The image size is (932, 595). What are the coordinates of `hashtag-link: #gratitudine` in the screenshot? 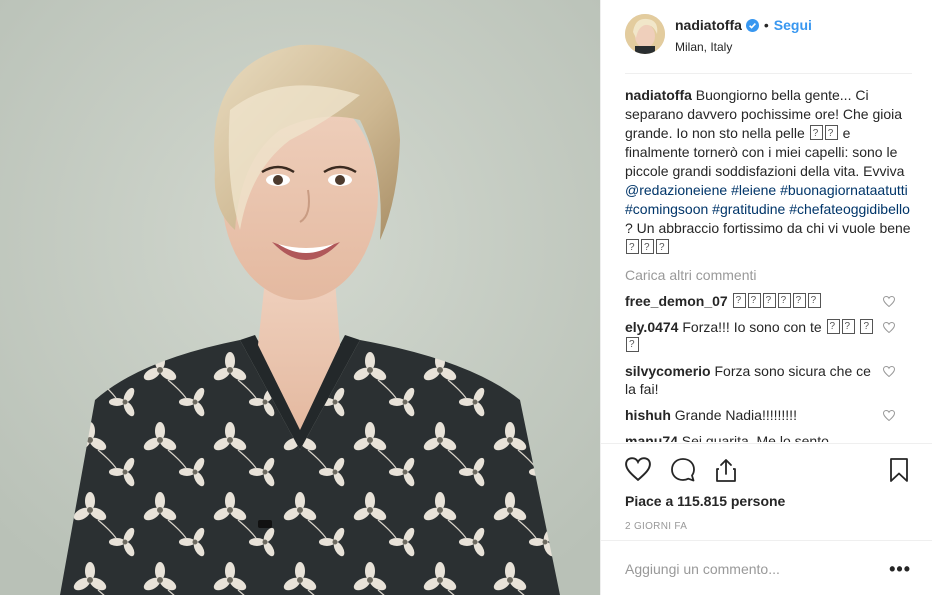 It's located at (748, 209).